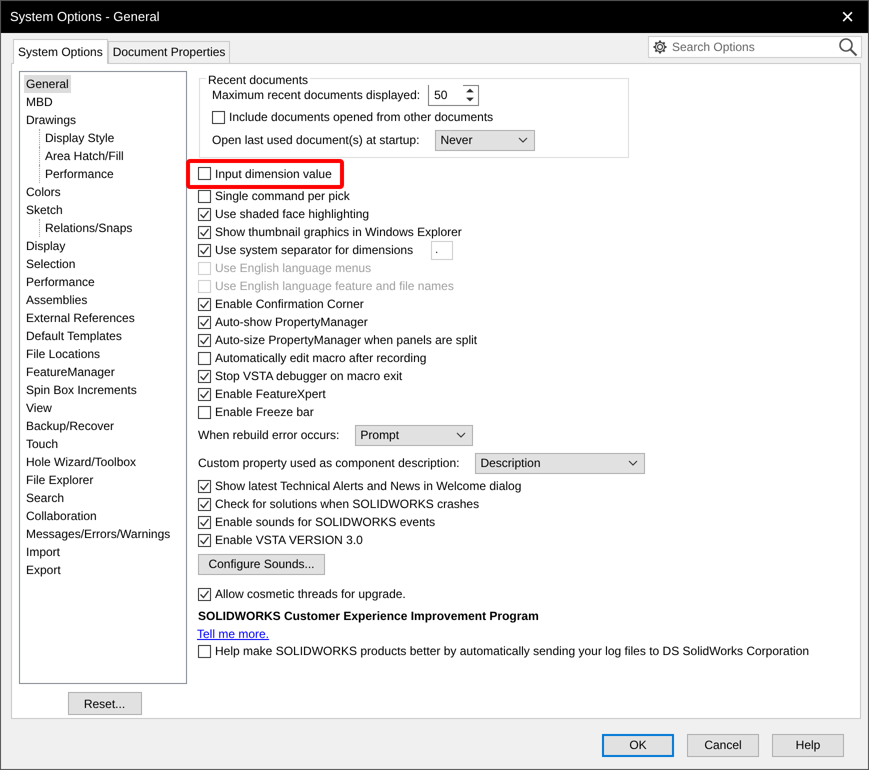  I want to click on tree-item: View, so click(39, 408).